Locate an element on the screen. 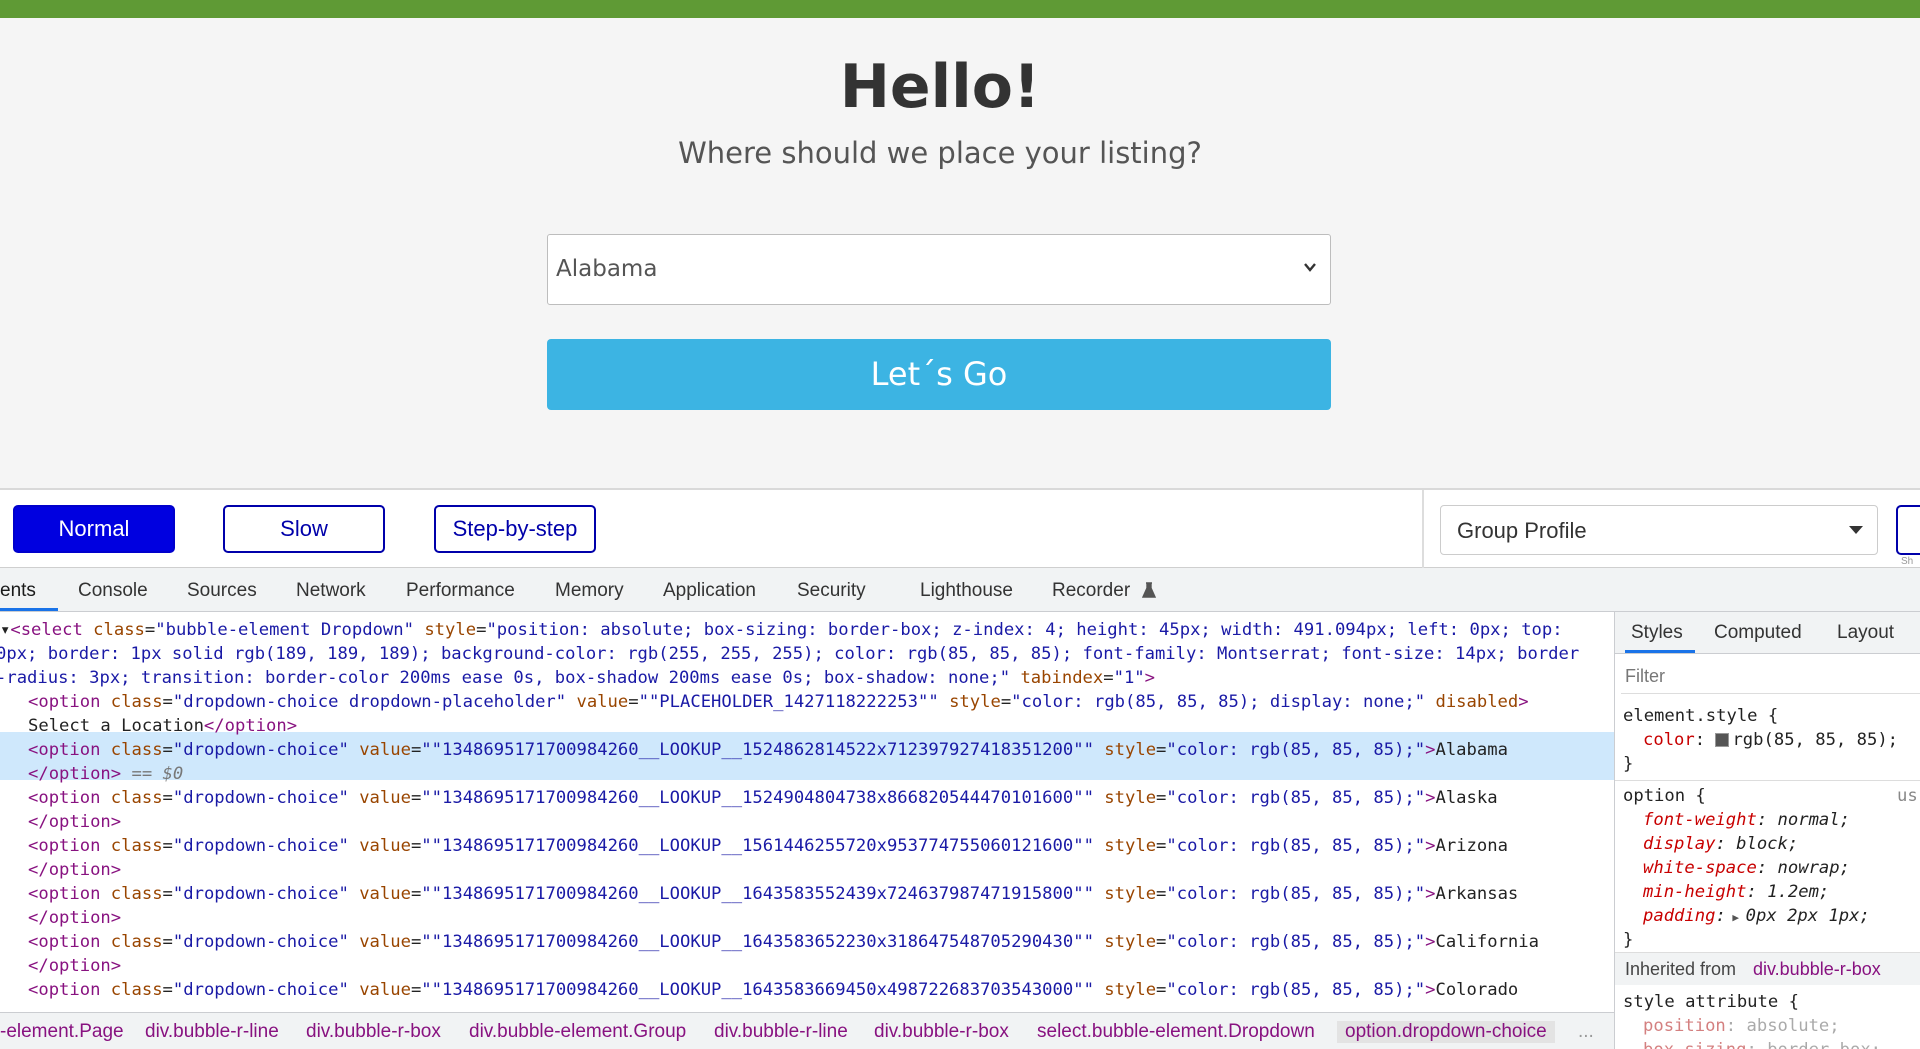 The width and height of the screenshot is (1920, 1049). toolbar-separator is located at coordinates (1423, 529).